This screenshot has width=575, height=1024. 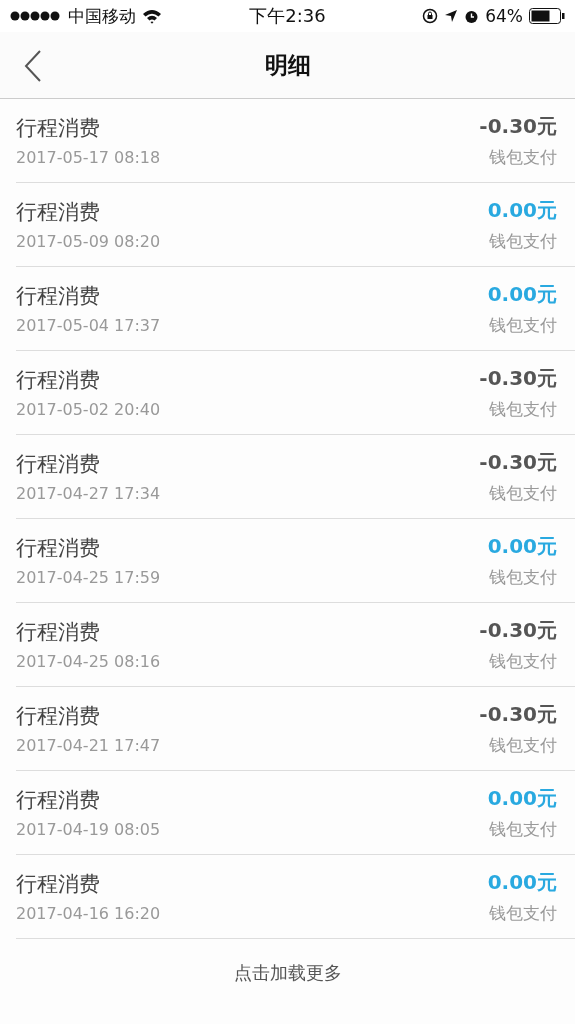 What do you see at coordinates (88, 577) in the screenshot?
I see `record-time: 2017-04-25 17:59` at bounding box center [88, 577].